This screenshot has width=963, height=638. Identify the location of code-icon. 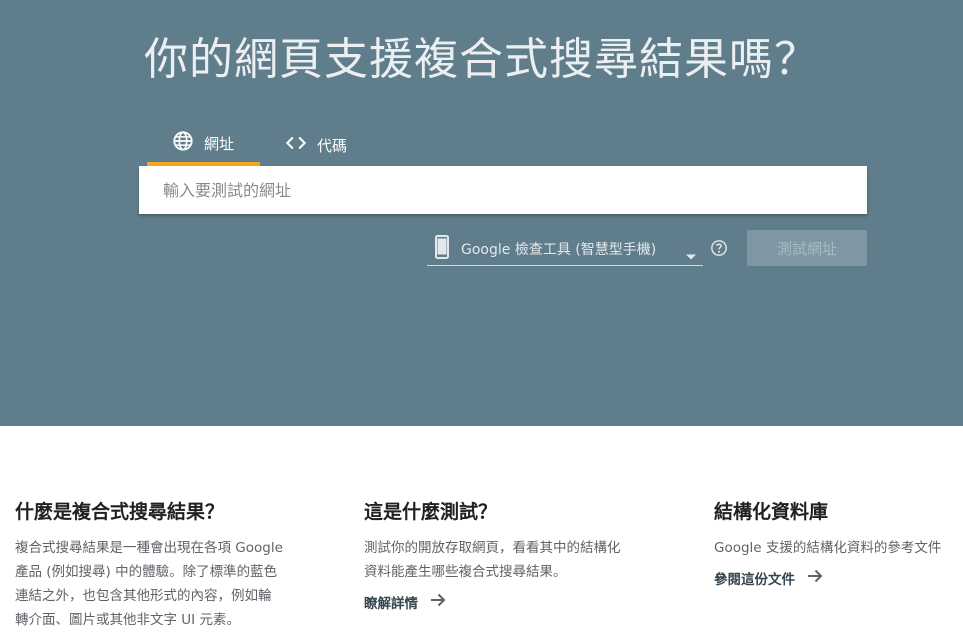
(301, 145).